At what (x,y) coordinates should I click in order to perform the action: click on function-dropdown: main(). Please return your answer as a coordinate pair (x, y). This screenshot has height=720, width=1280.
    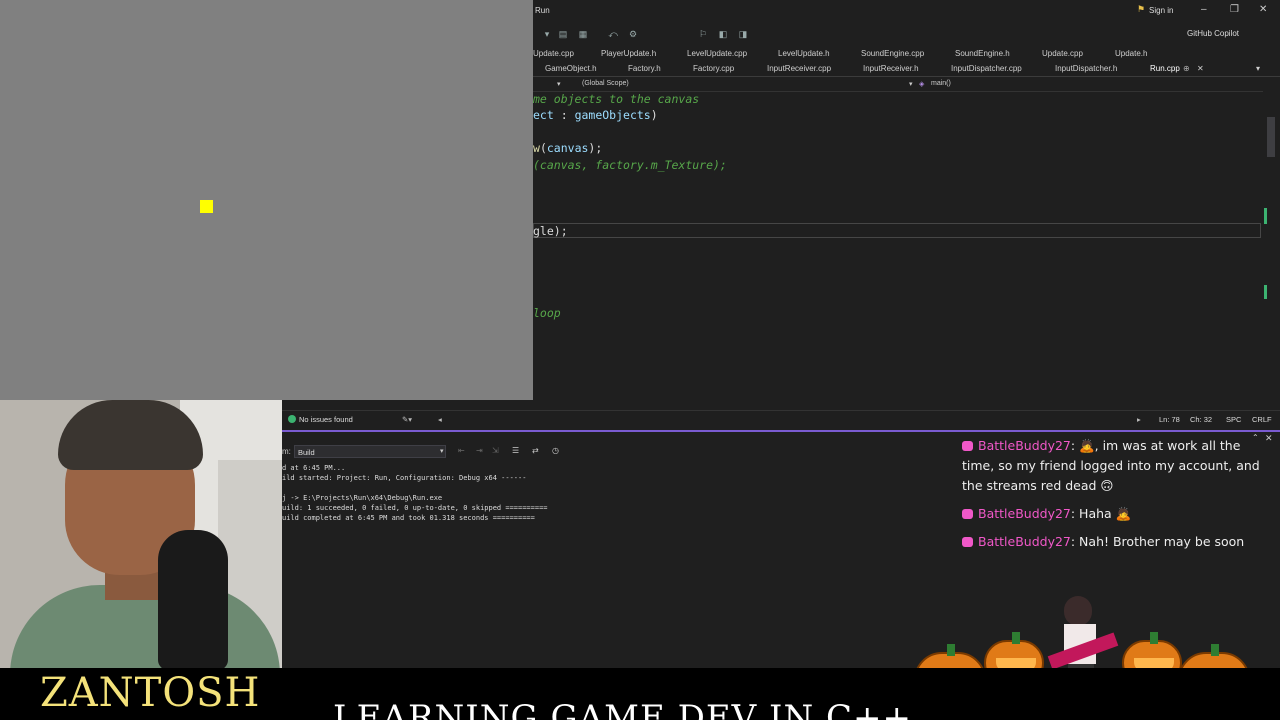
    Looking at the image, I should click on (941, 83).